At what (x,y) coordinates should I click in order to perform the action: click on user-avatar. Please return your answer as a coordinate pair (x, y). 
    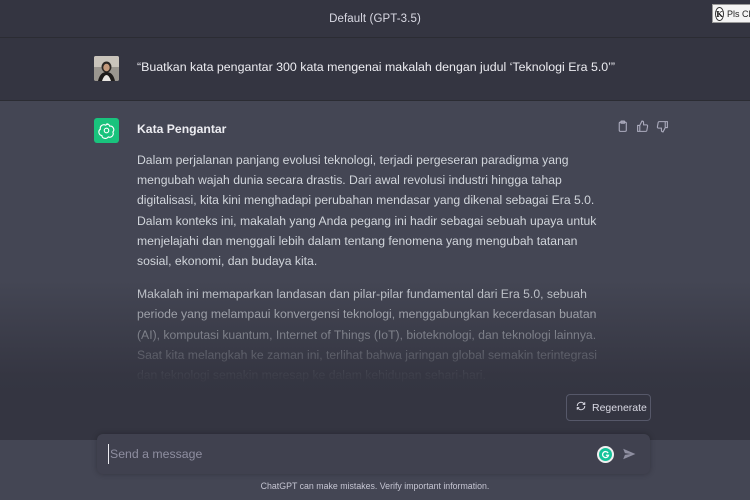
    Looking at the image, I should click on (106, 68).